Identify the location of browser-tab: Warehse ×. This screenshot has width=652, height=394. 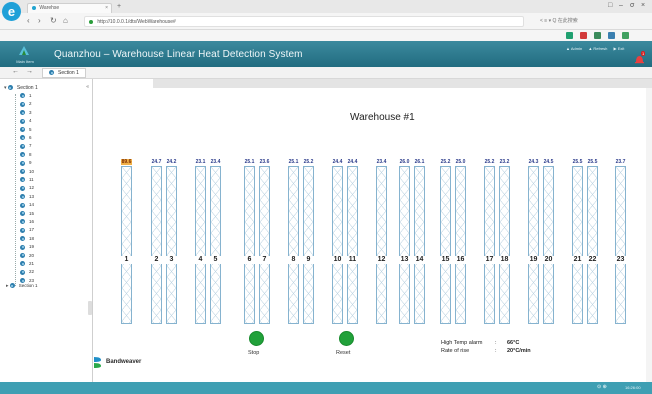
(69, 8).